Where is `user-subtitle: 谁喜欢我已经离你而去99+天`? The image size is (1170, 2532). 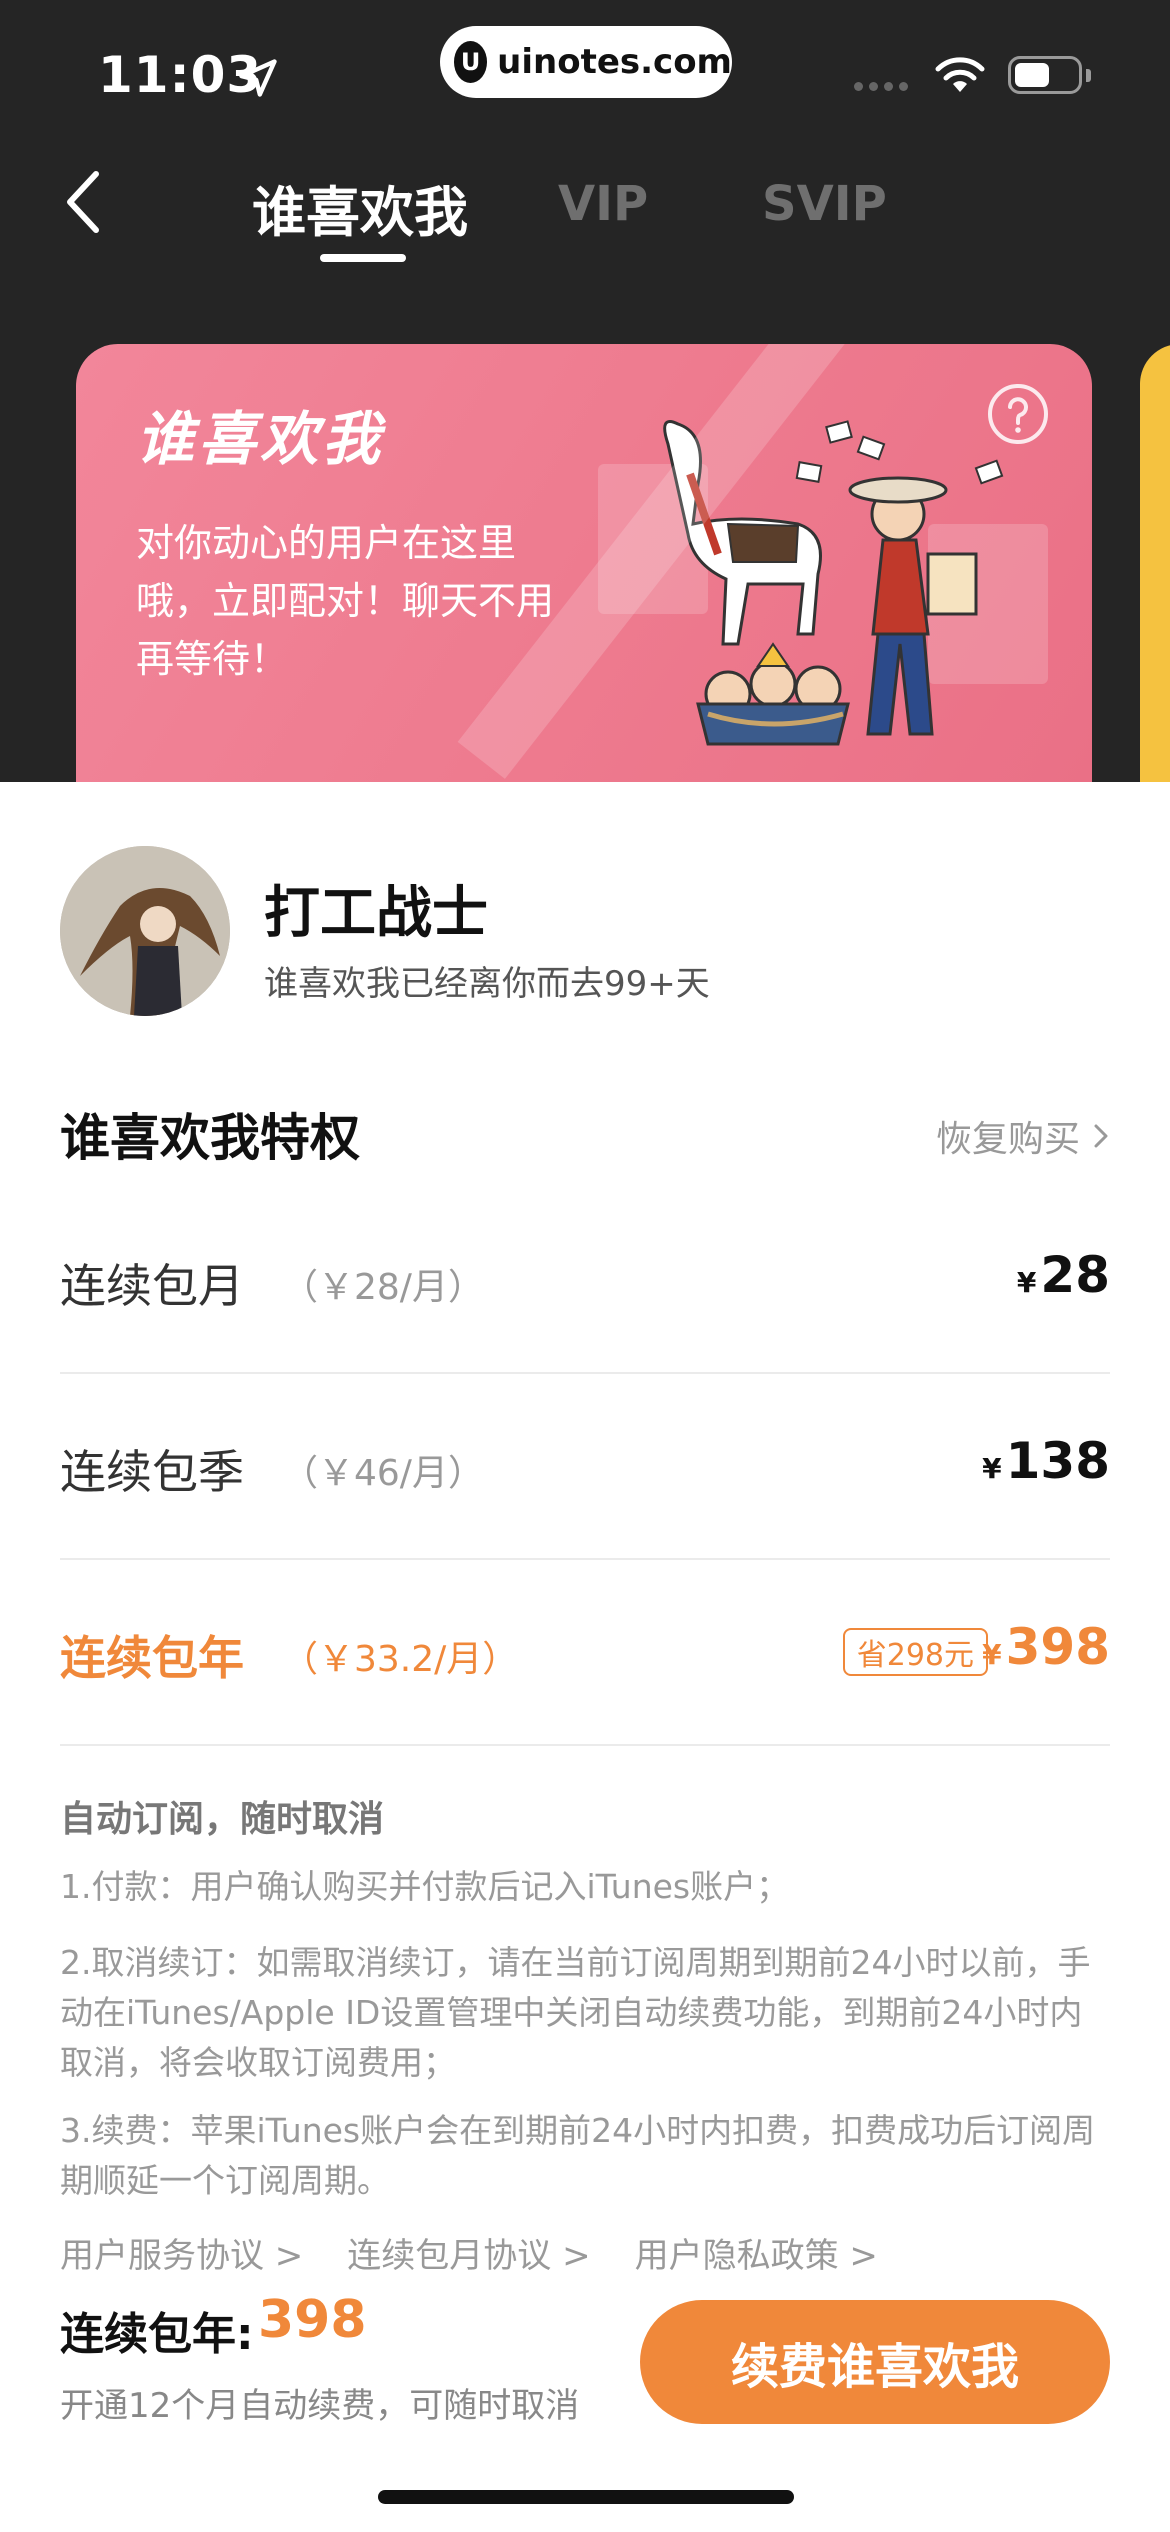
user-subtitle: 谁喜欢我已经离你而去99+天 is located at coordinates (487, 984).